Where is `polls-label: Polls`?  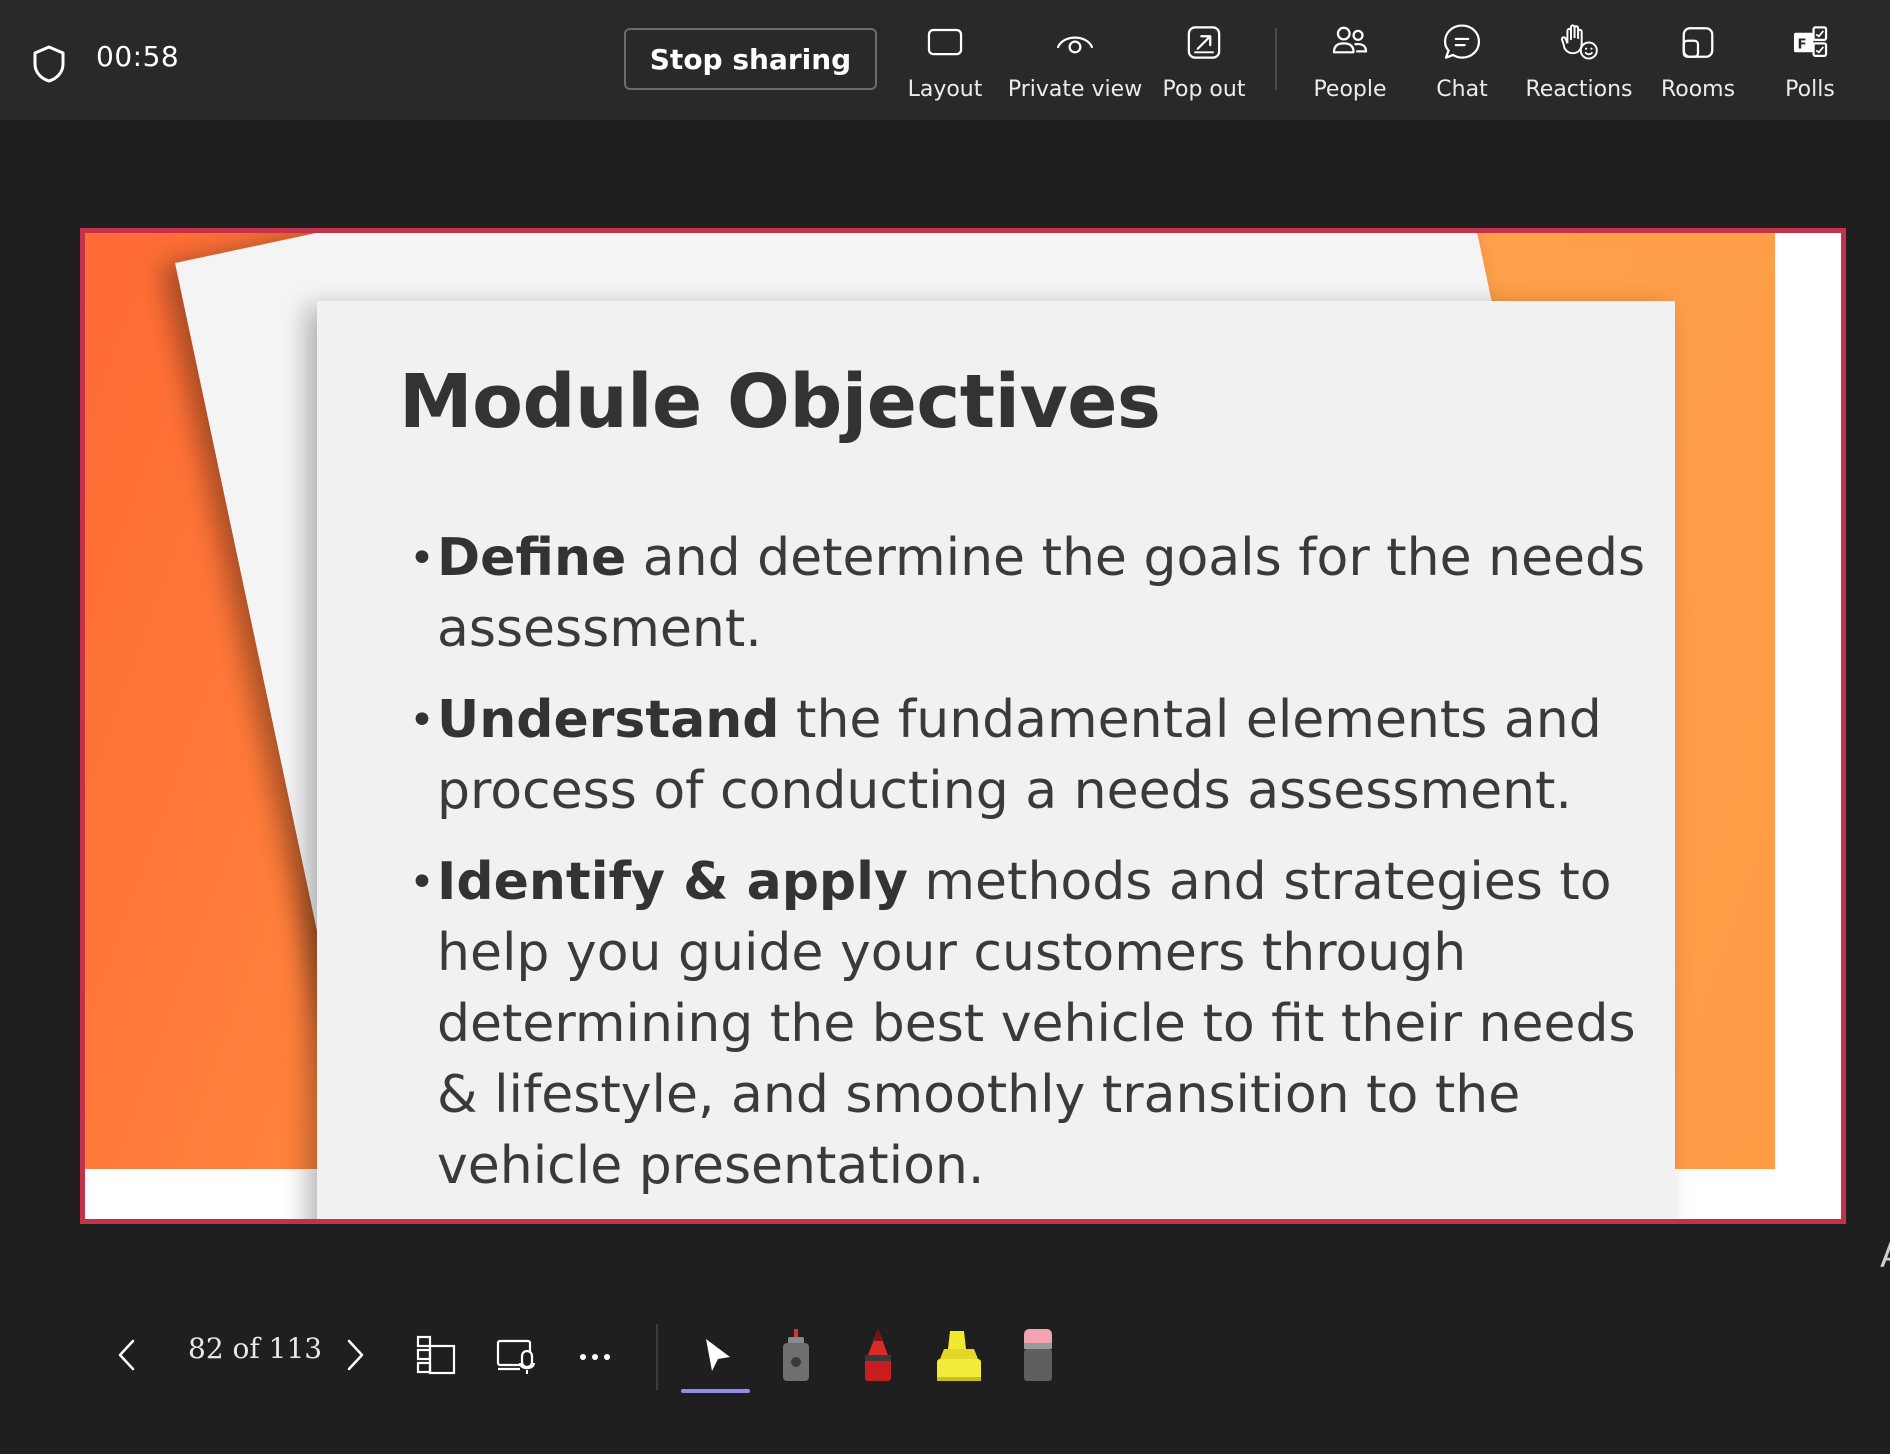
polls-label: Polls is located at coordinates (1810, 89).